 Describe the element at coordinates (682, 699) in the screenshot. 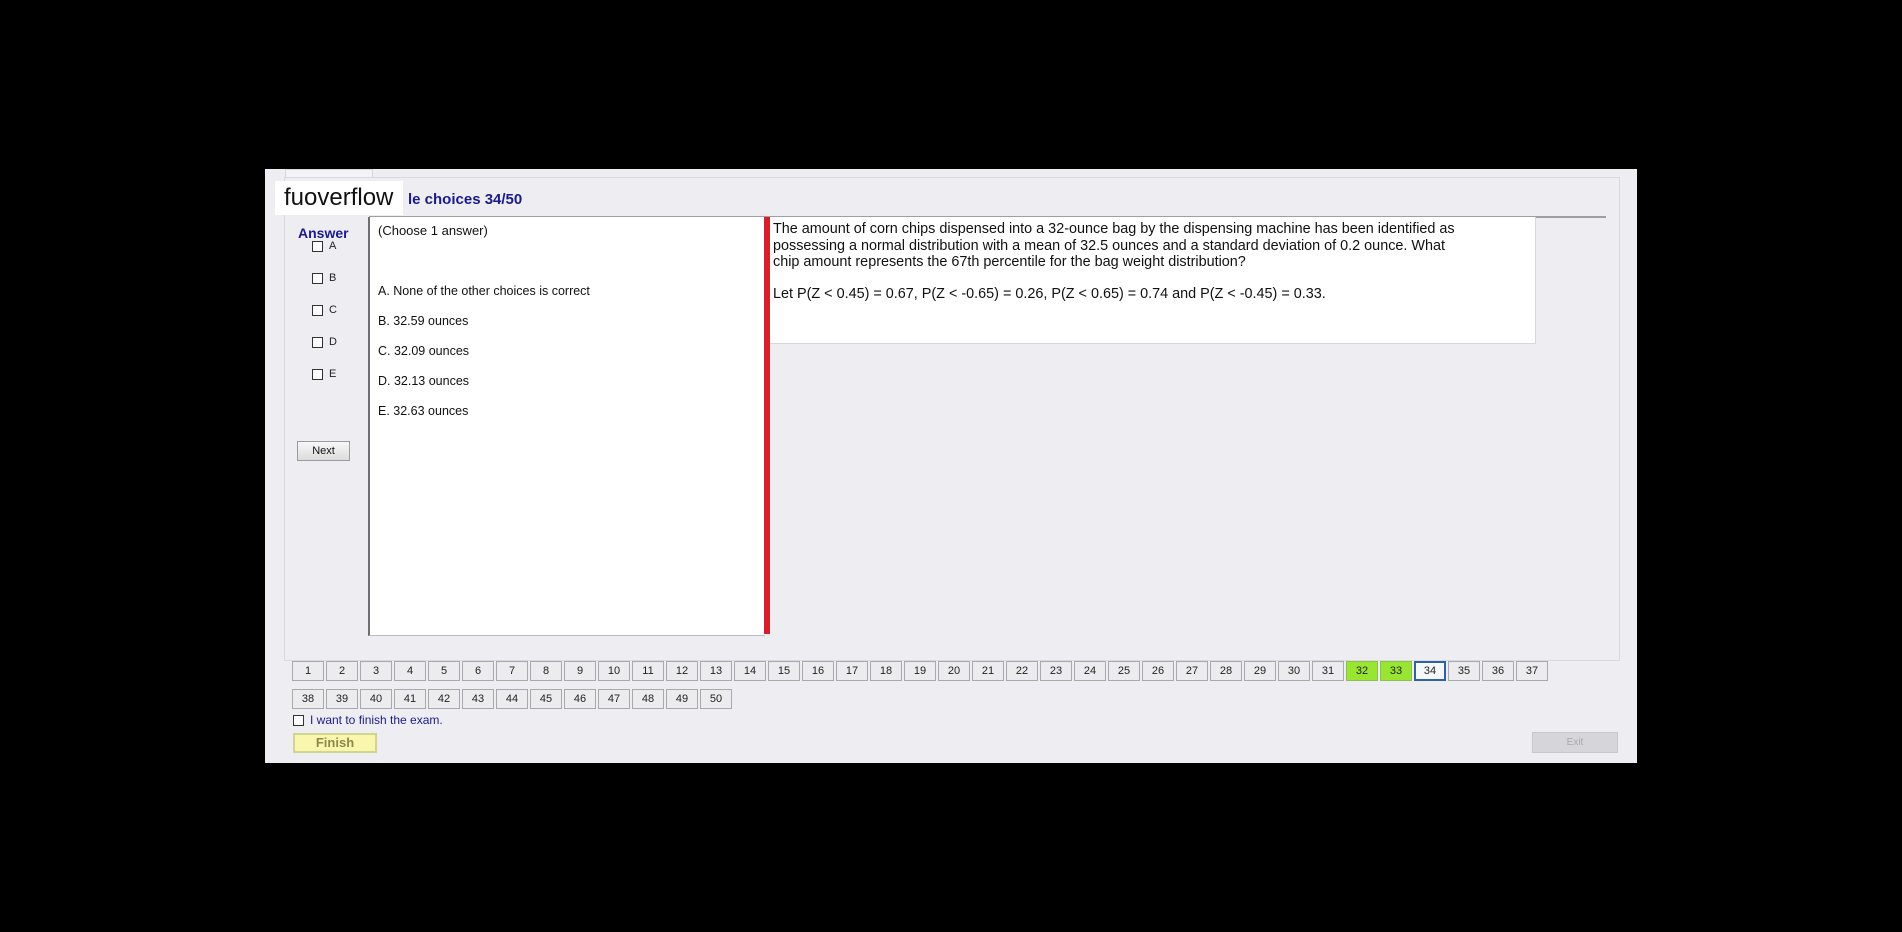

I see `question-nav-button: 49` at that location.